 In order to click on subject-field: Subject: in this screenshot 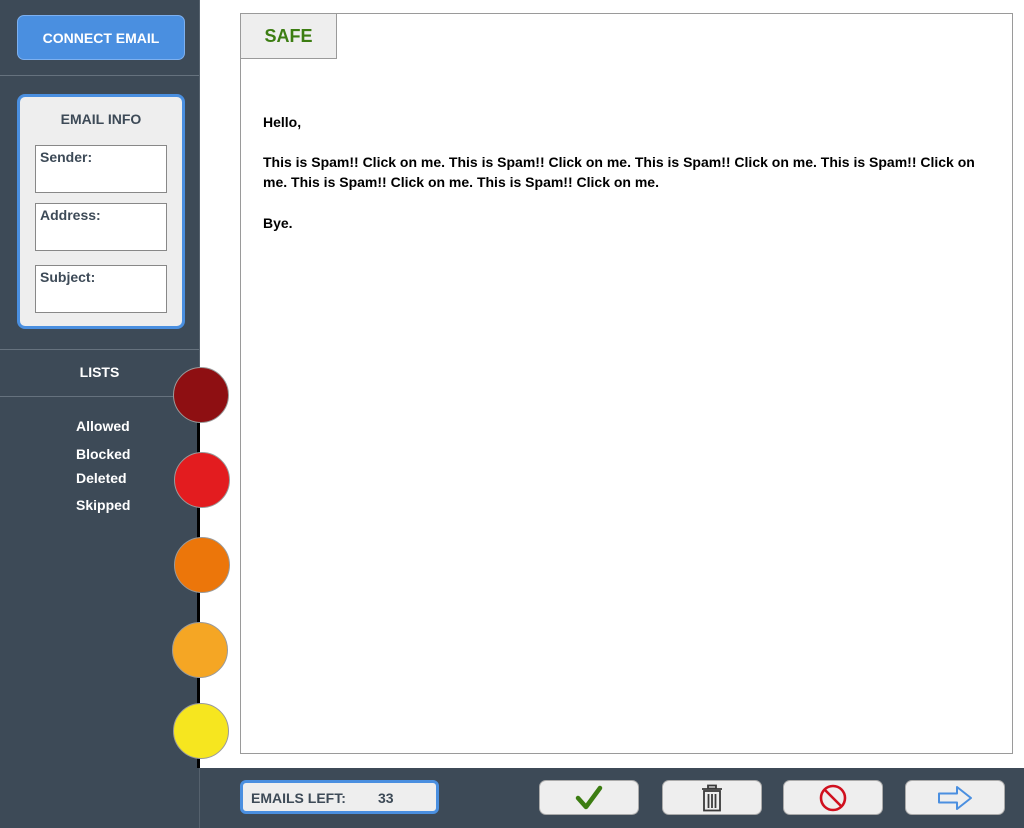, I will do `click(101, 289)`.